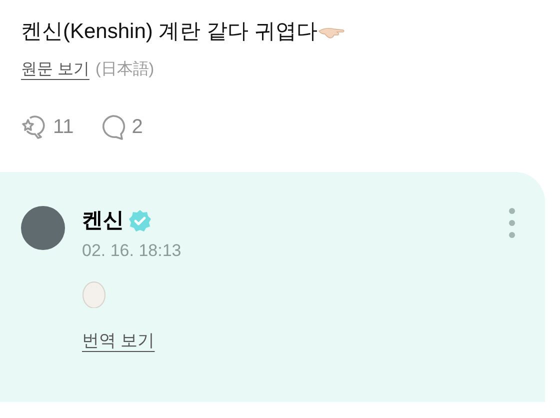 Image resolution: width=560 pixels, height=418 pixels. I want to click on post-title: 켄신(Kenshin) 계란 같다 귀엽다, so click(169, 32).